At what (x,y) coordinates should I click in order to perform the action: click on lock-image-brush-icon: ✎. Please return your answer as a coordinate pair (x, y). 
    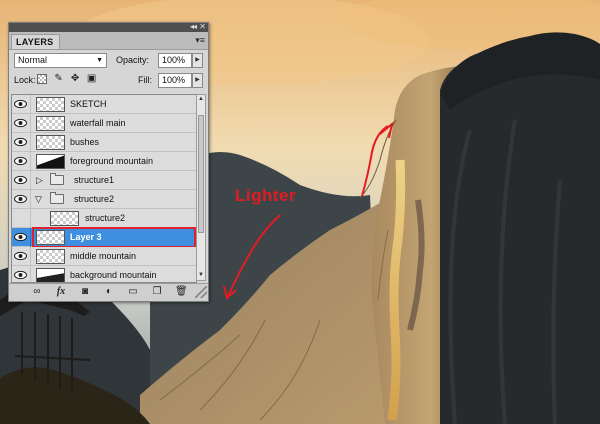
    Looking at the image, I should click on (59, 79).